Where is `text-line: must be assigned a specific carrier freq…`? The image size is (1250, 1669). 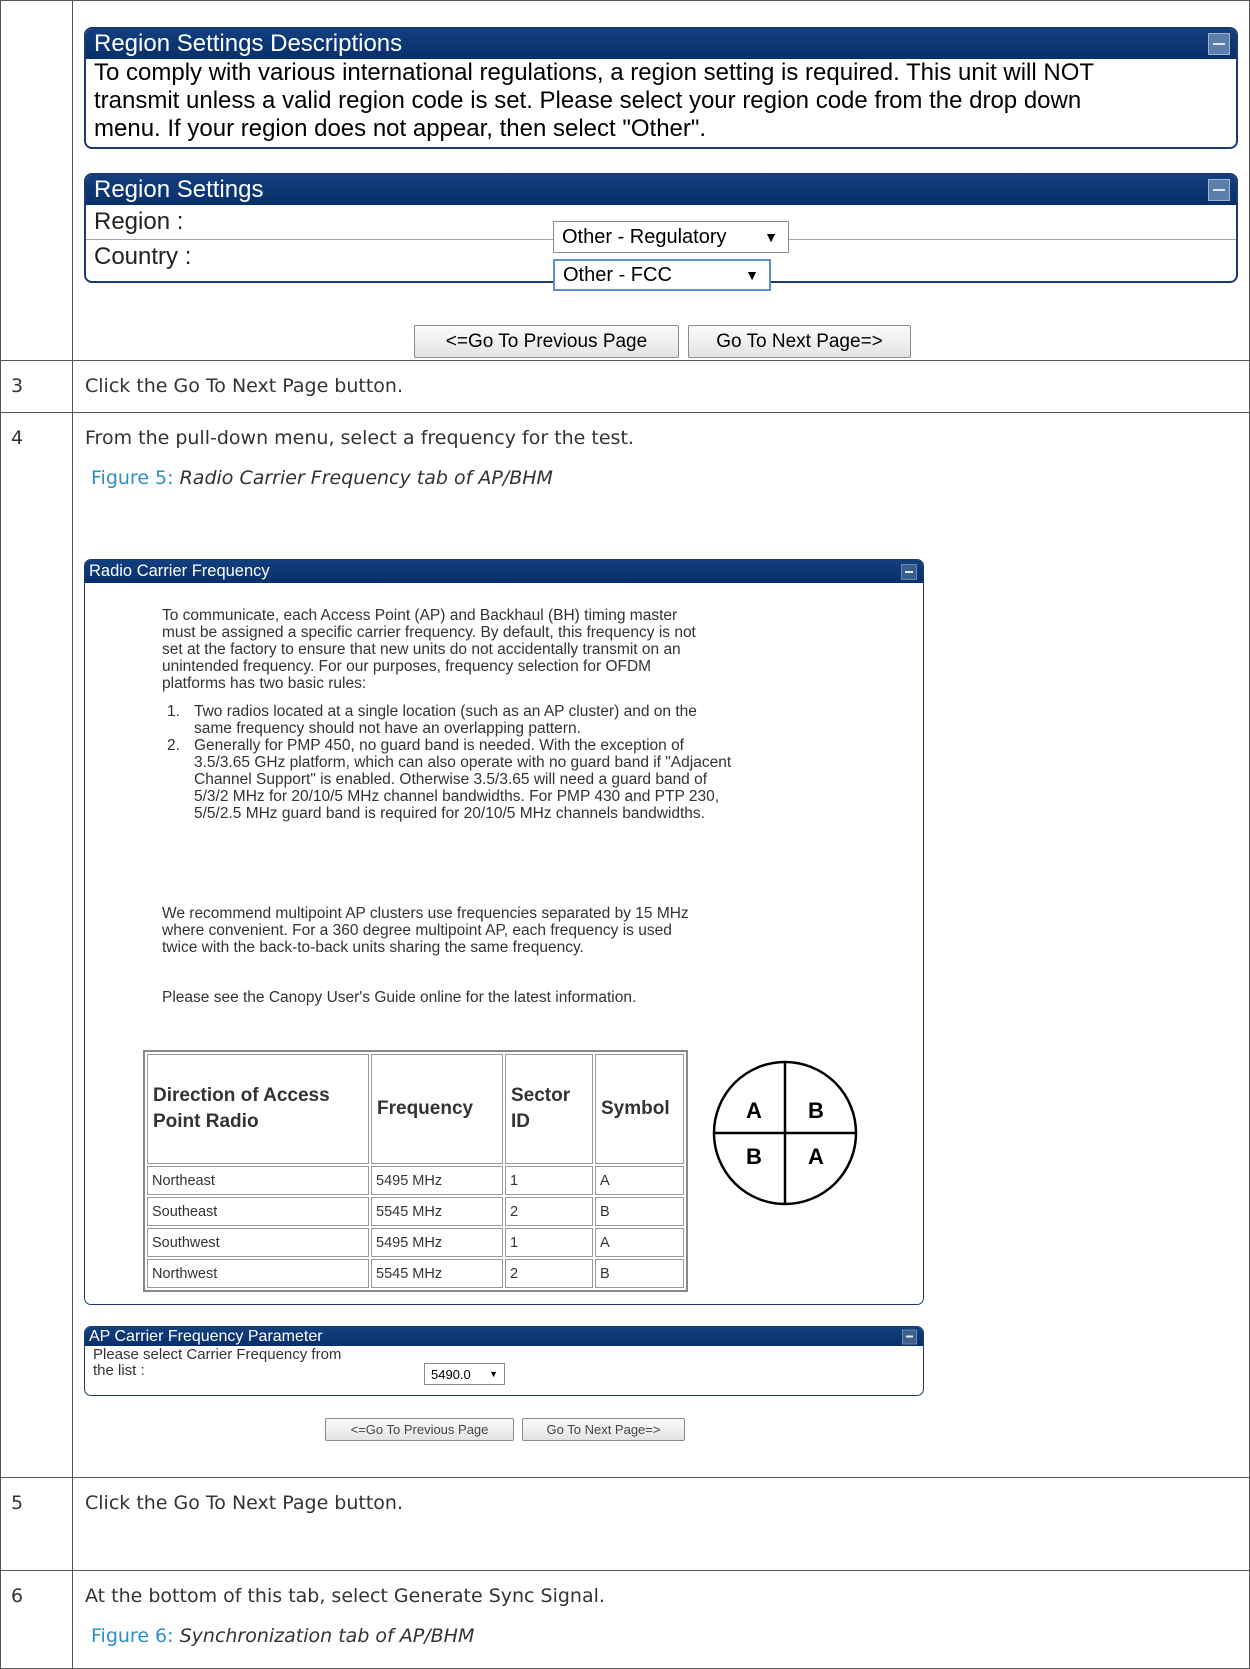
text-line: must be assigned a specific carrier freq… is located at coordinates (429, 632).